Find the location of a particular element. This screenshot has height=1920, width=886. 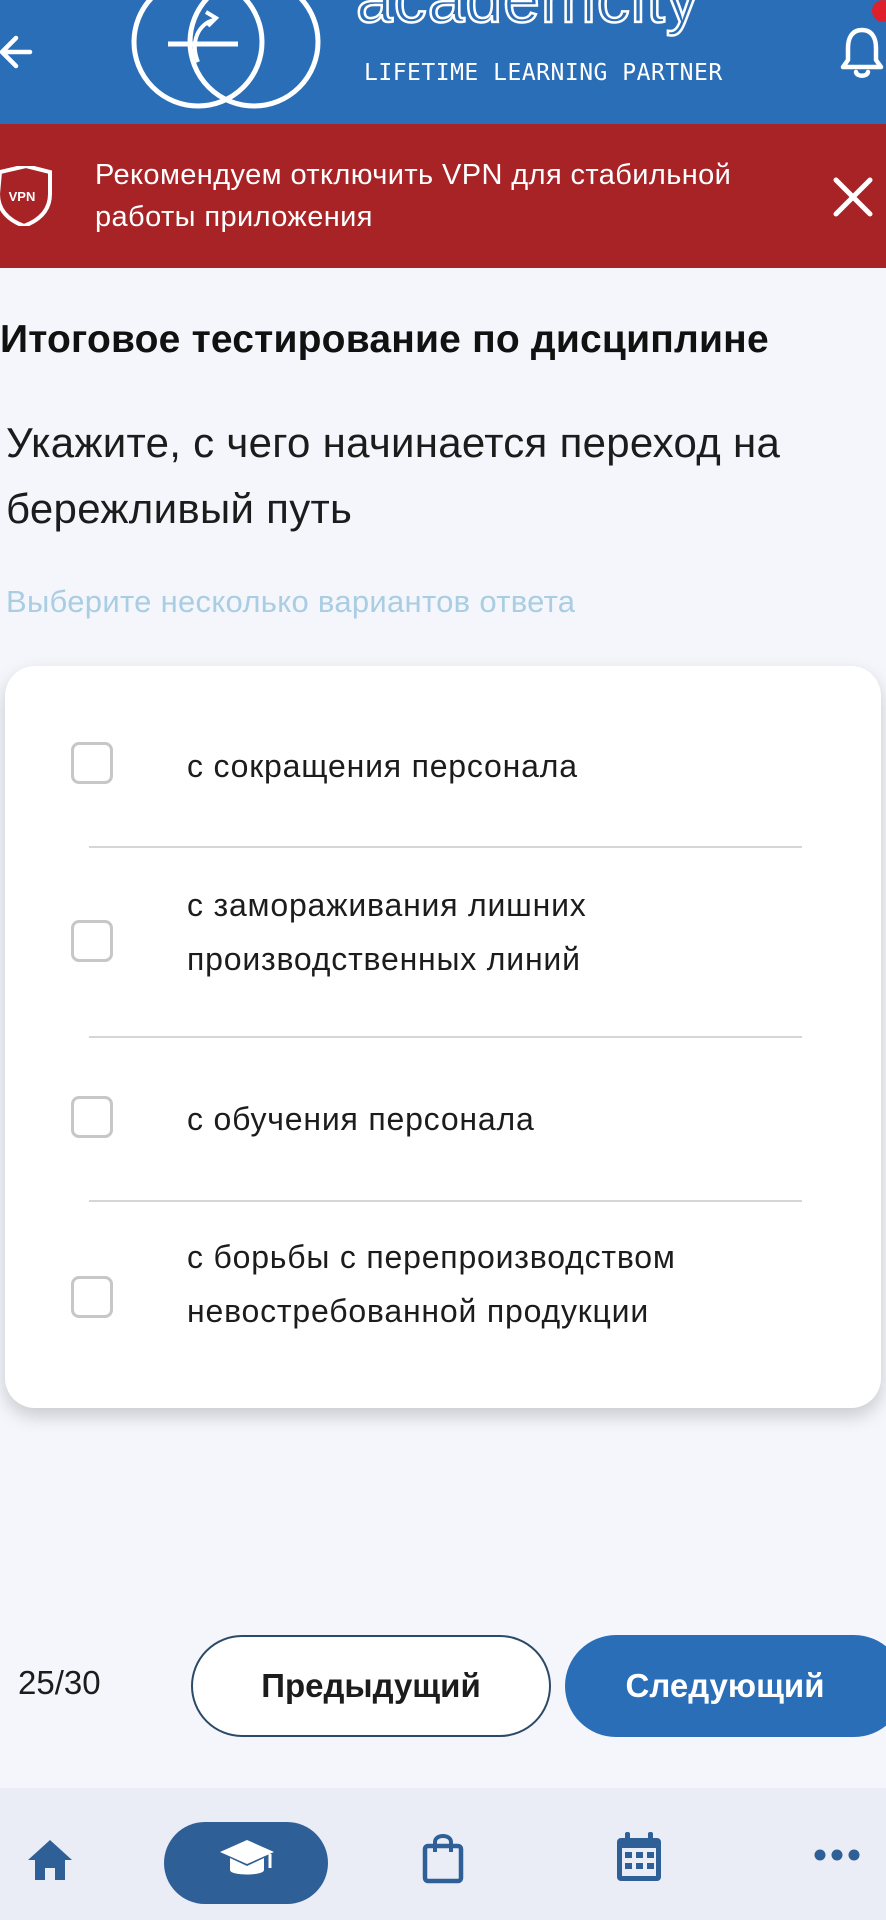

answer-option: с сокращения персонала is located at coordinates (443, 756).